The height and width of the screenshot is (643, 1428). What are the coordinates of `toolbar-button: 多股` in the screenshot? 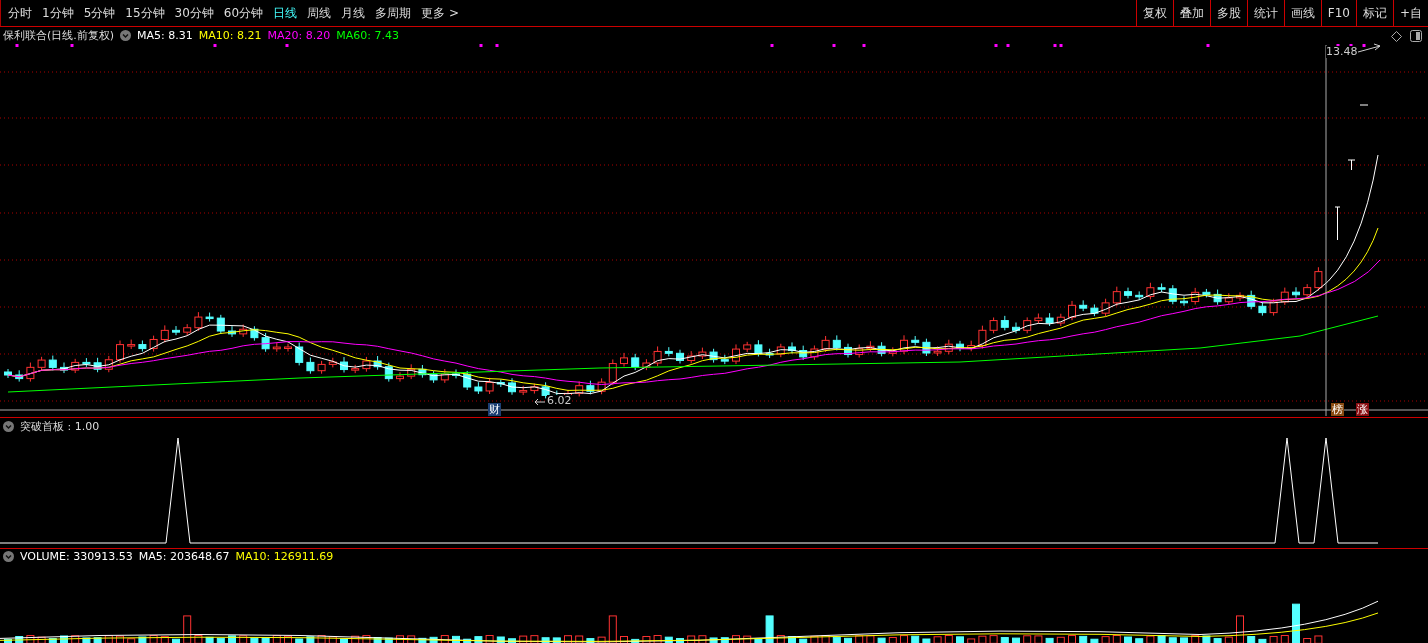 It's located at (1228, 13).